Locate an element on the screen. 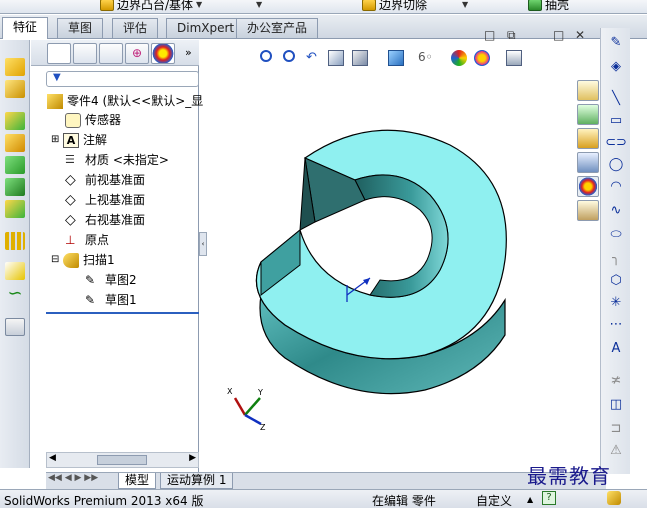 The height and width of the screenshot is (508, 647). section-view-icon is located at coordinates (336, 58).